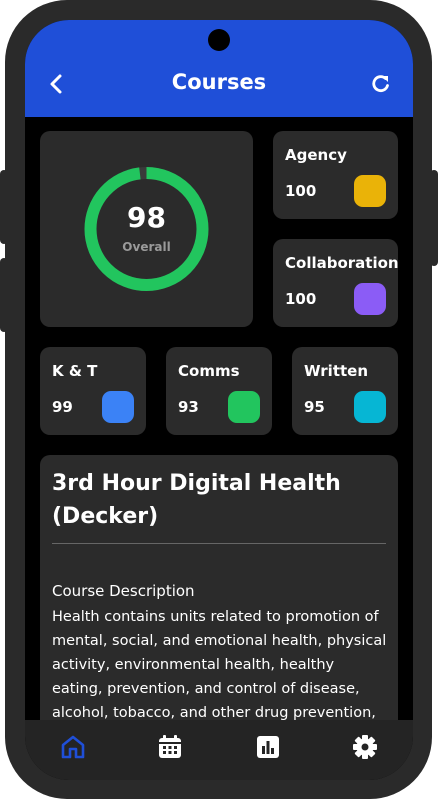 This screenshot has height=799, width=438. What do you see at coordinates (219, 82) in the screenshot?
I see `page-title: Courses` at bounding box center [219, 82].